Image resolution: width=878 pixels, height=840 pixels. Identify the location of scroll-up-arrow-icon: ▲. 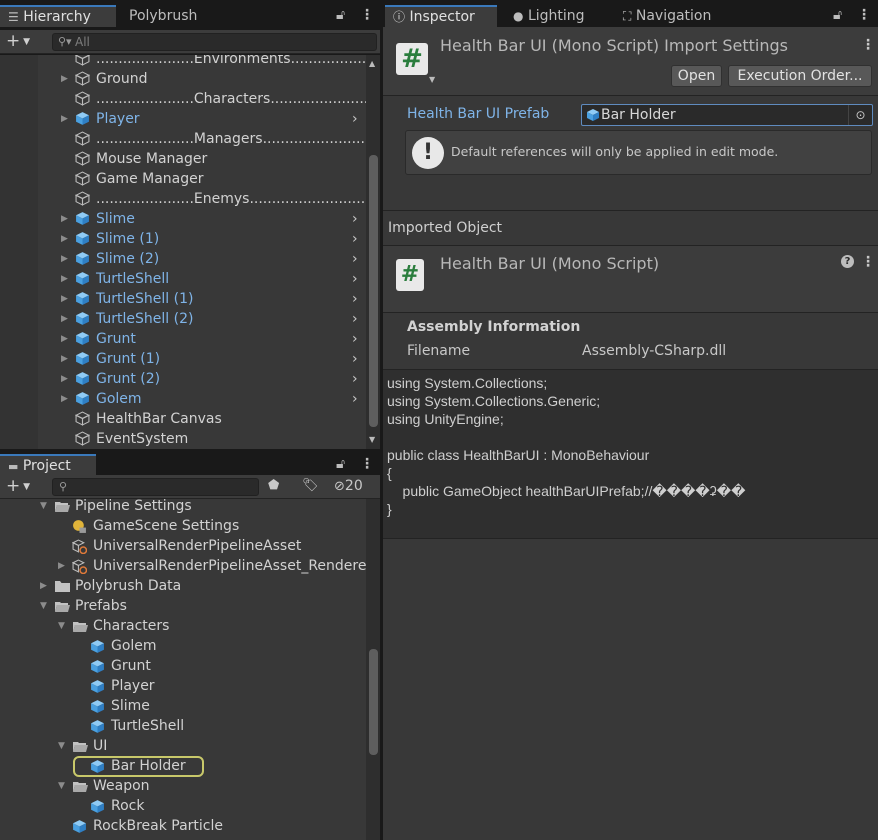
(372, 63).